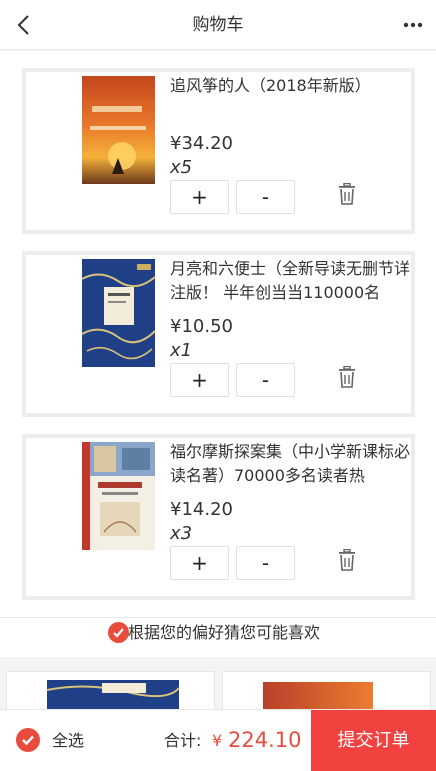 The height and width of the screenshot is (771, 436). I want to click on recommendation-list, so click(218, 684).